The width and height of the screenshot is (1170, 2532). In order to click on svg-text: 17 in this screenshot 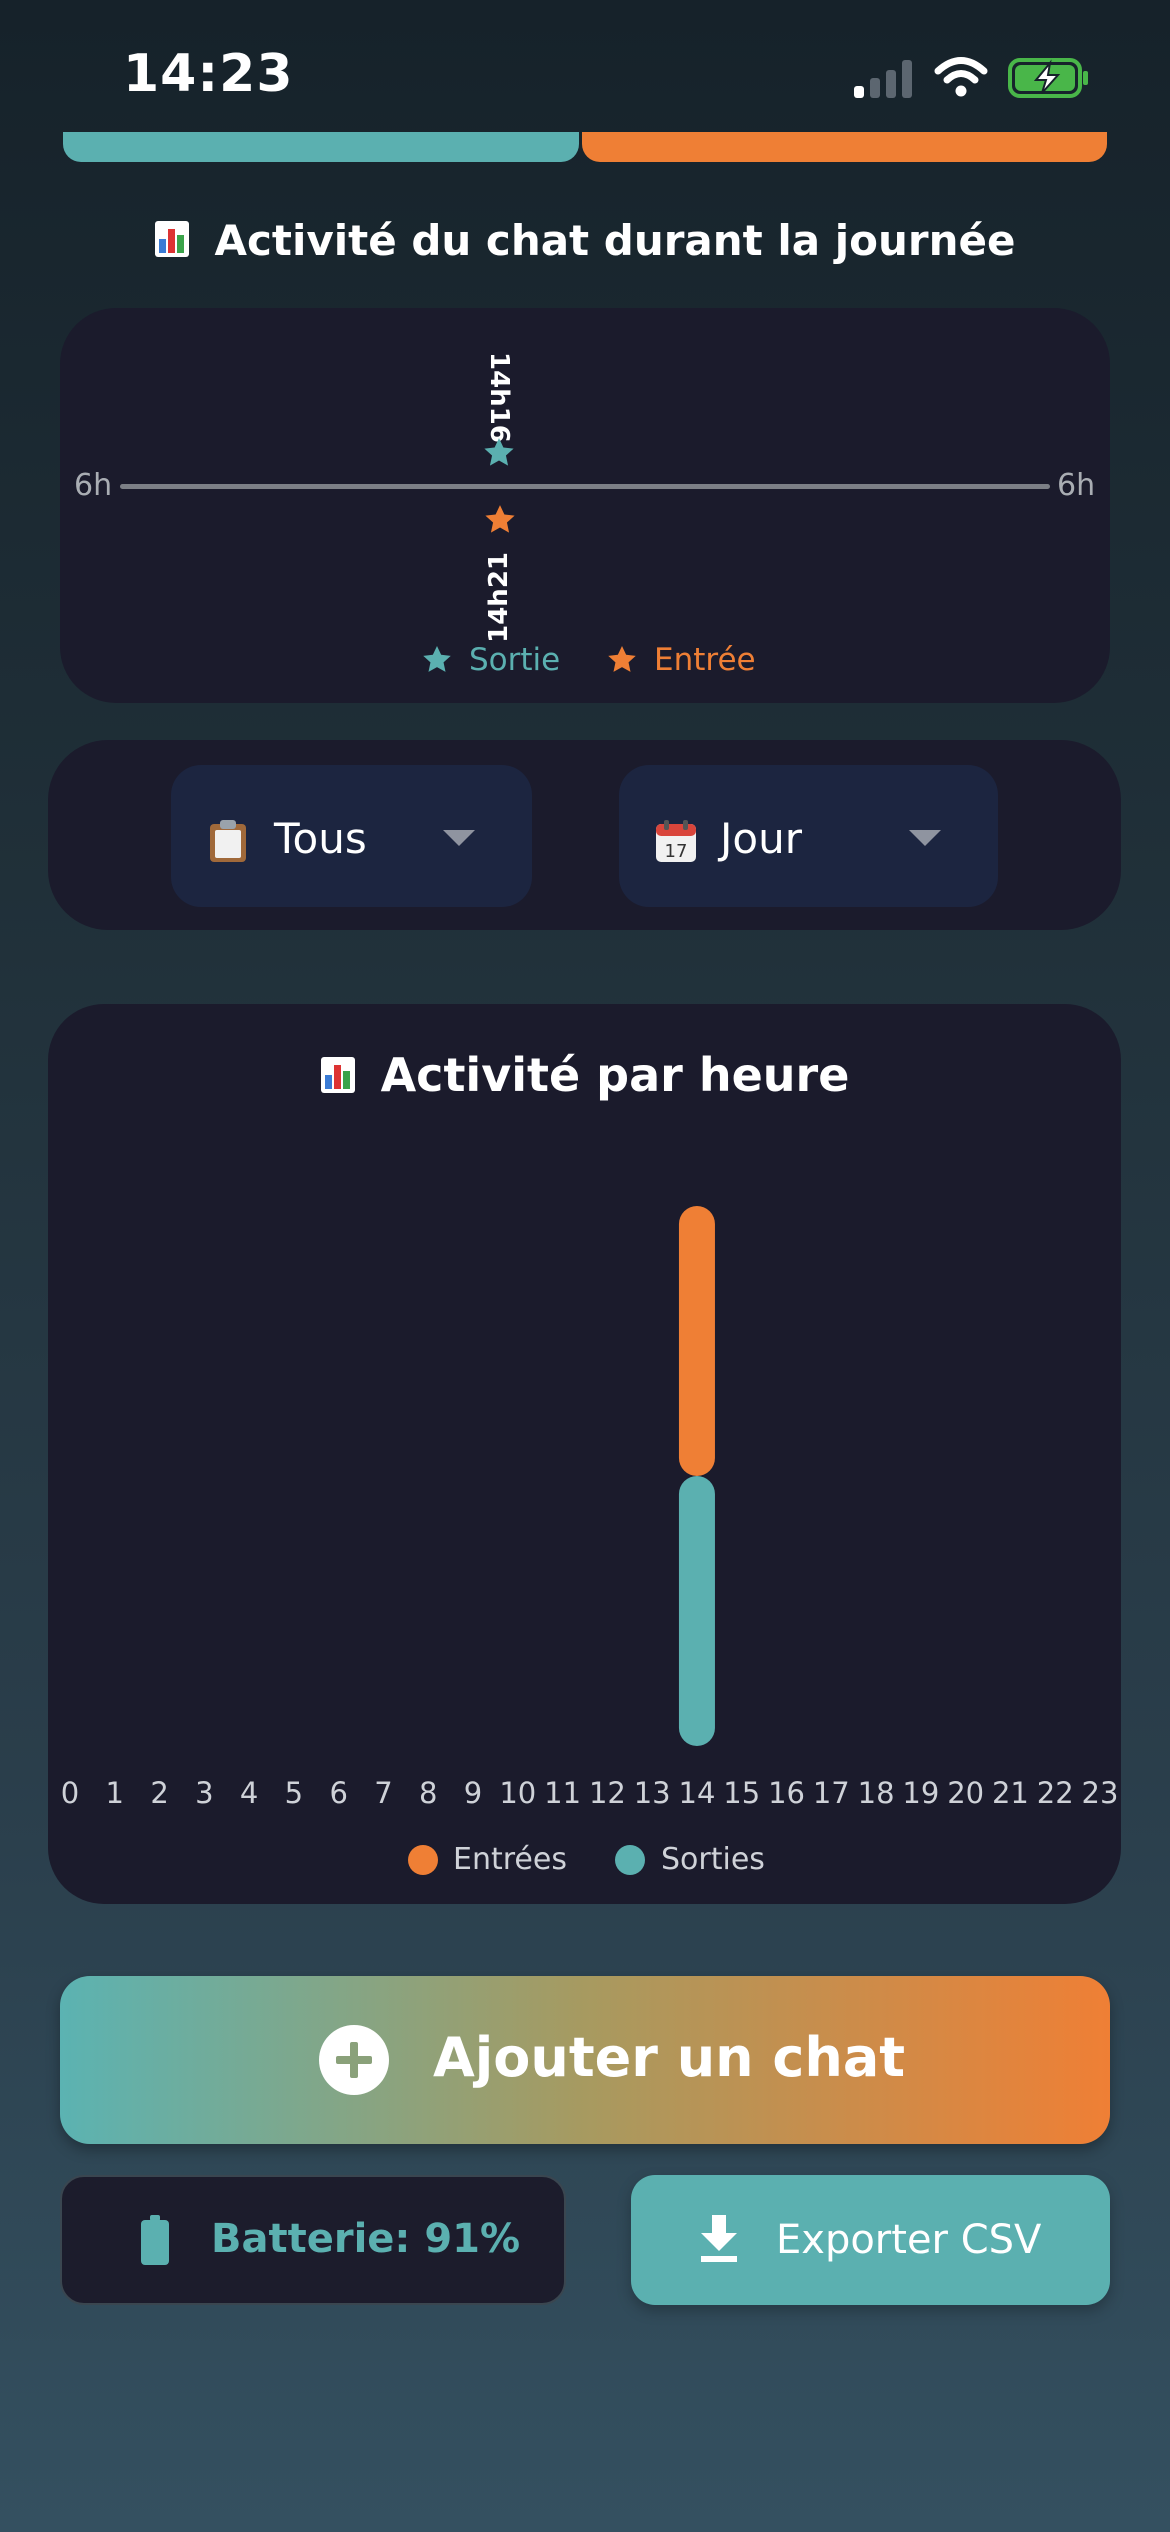, I will do `click(676, 851)`.